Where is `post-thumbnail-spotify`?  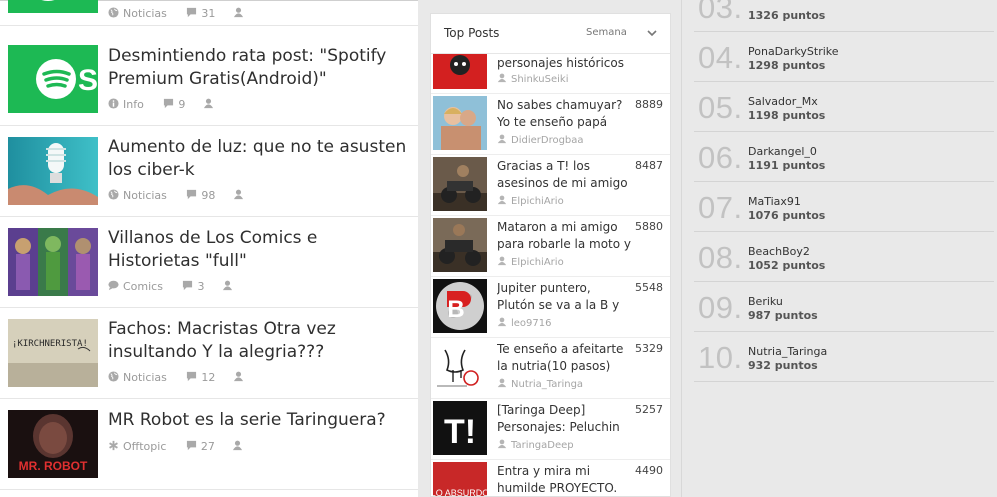 post-thumbnail-spotify is located at coordinates (53, 6).